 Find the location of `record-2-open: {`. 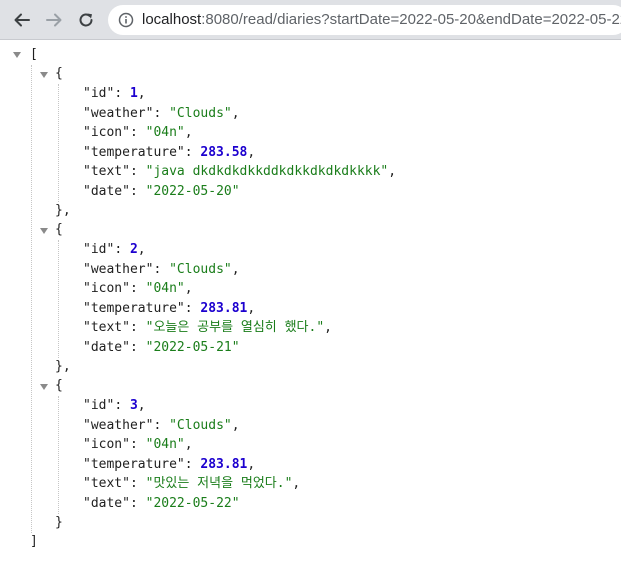

record-2-open: { is located at coordinates (59, 229).